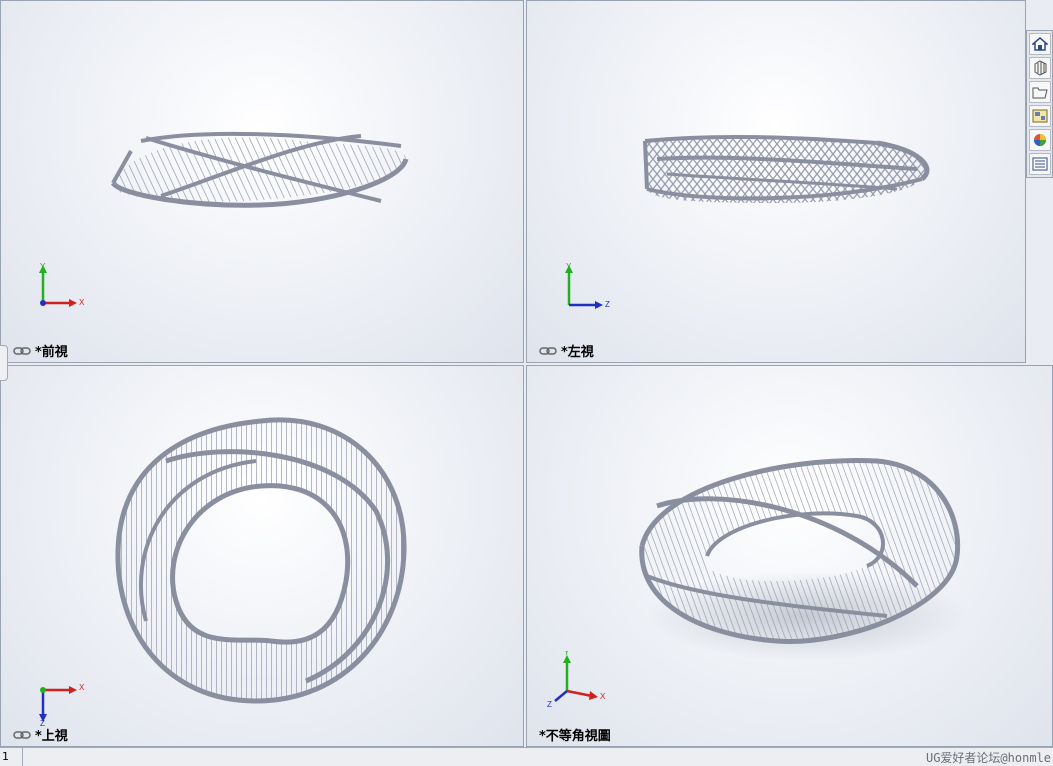 The height and width of the screenshot is (766, 1053). Describe the element at coordinates (576, 680) in the screenshot. I see `axis-triad: Y X Z` at that location.